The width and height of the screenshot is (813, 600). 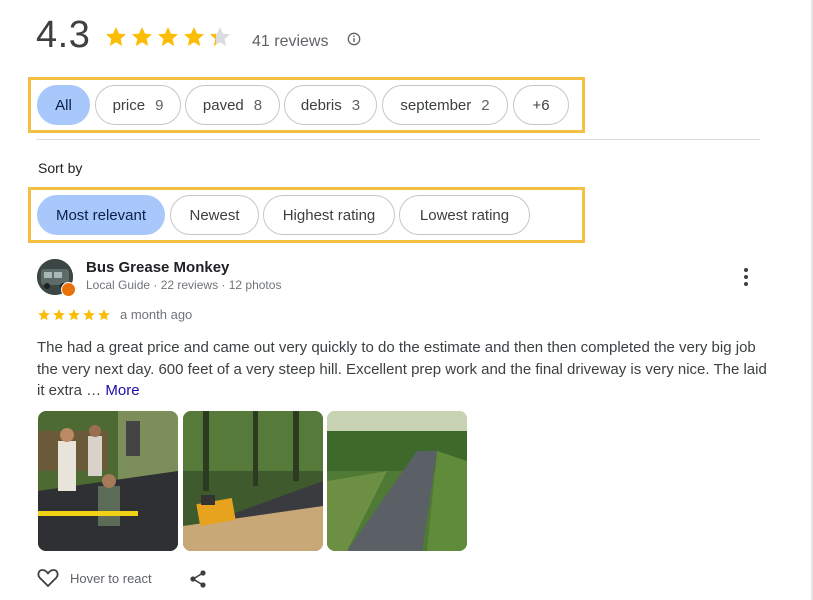 I want to click on share-icon, so click(x=198, y=579).